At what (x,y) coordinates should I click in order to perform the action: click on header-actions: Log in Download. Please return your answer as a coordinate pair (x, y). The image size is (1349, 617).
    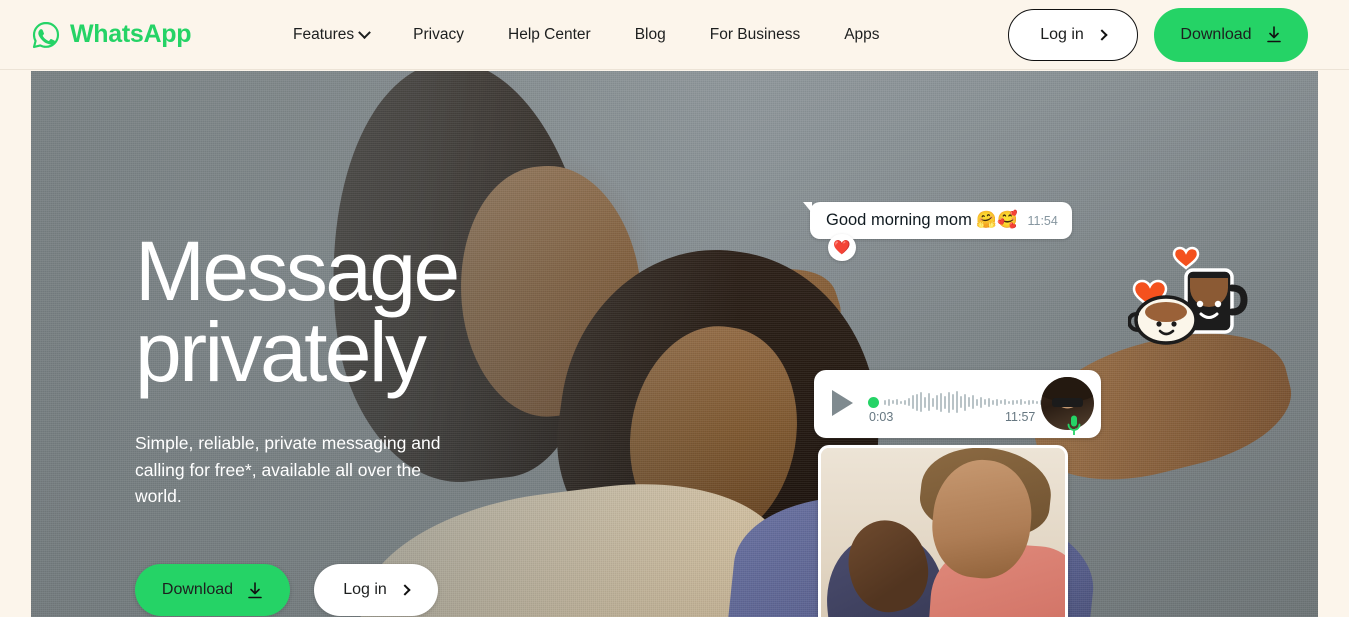
    Looking at the image, I should click on (1158, 34).